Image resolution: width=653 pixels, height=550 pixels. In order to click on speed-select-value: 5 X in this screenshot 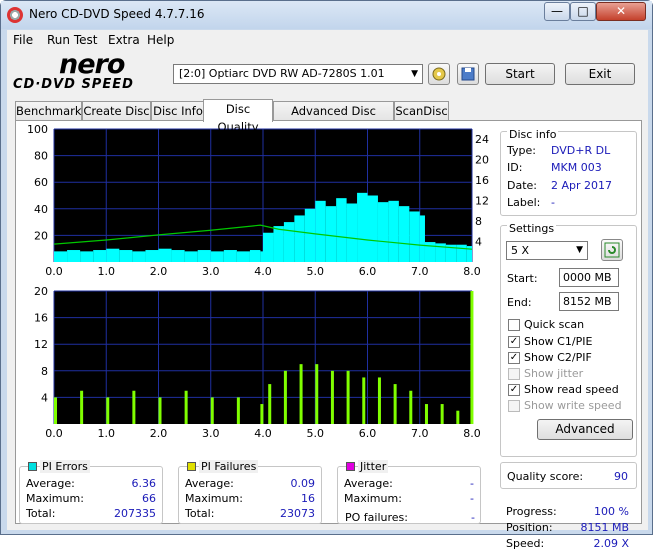, I will do `click(520, 250)`.